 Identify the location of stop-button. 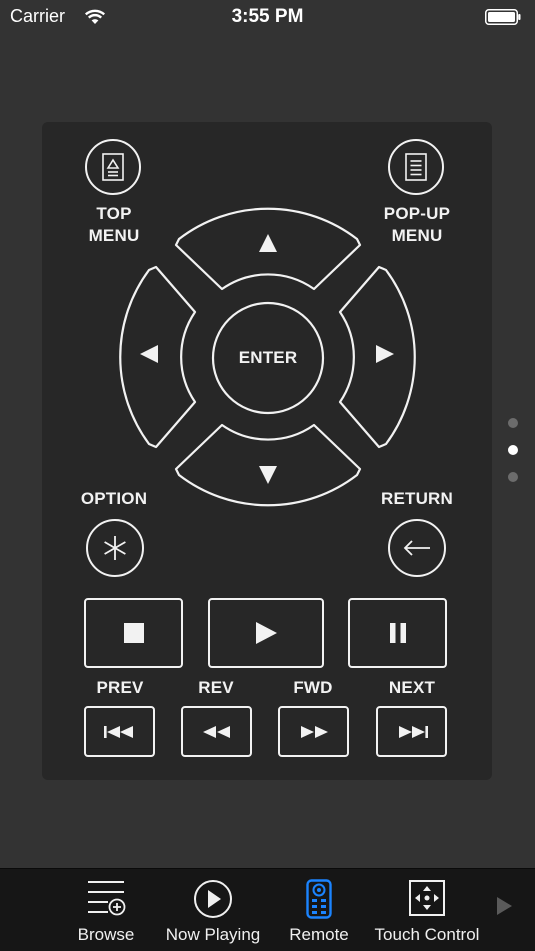
(133, 633).